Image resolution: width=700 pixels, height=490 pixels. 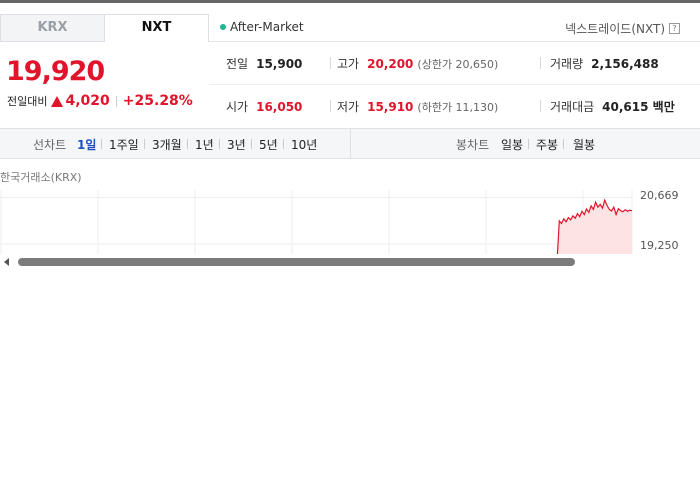 I want to click on exchange-info: 넥스트레이드(NXT) ?, so click(x=622, y=28).